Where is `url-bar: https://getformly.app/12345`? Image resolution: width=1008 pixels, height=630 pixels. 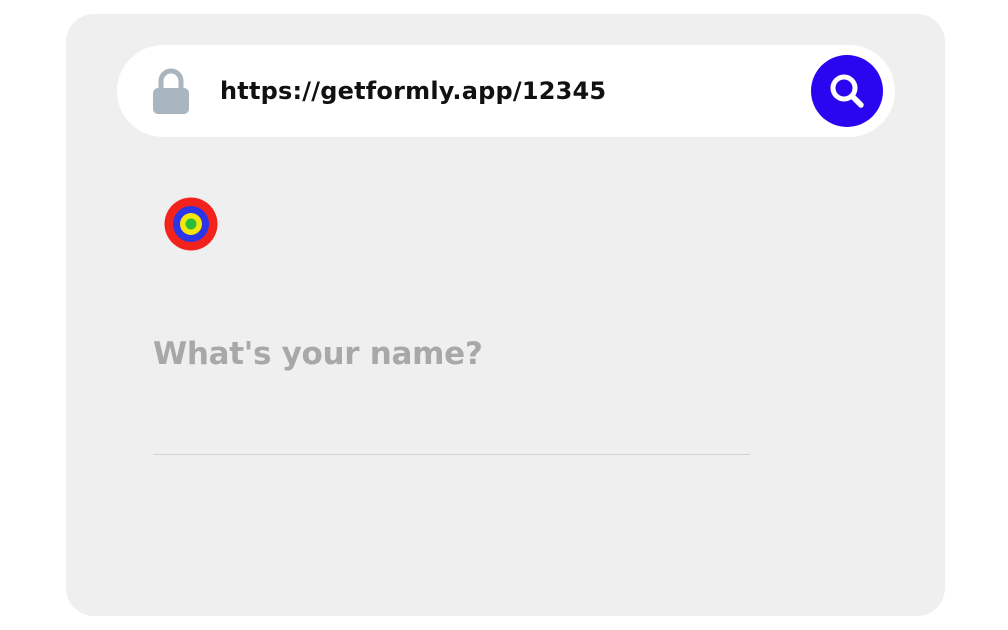
url-bar: https://getformly.app/12345 is located at coordinates (506, 91).